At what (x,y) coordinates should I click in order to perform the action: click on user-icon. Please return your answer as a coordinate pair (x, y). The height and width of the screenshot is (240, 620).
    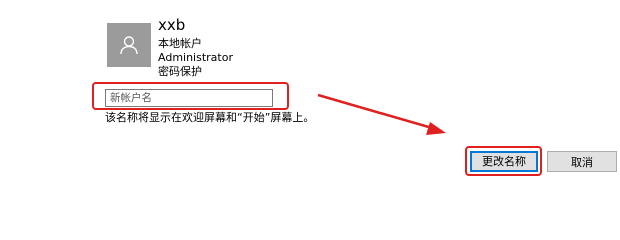
    Looking at the image, I should click on (129, 45).